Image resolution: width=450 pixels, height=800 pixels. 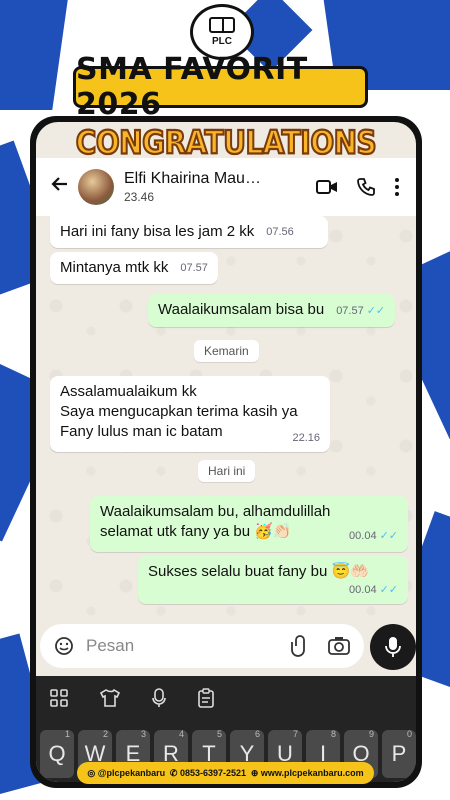 I want to click on key-hint: 2, so click(x=105, y=734).